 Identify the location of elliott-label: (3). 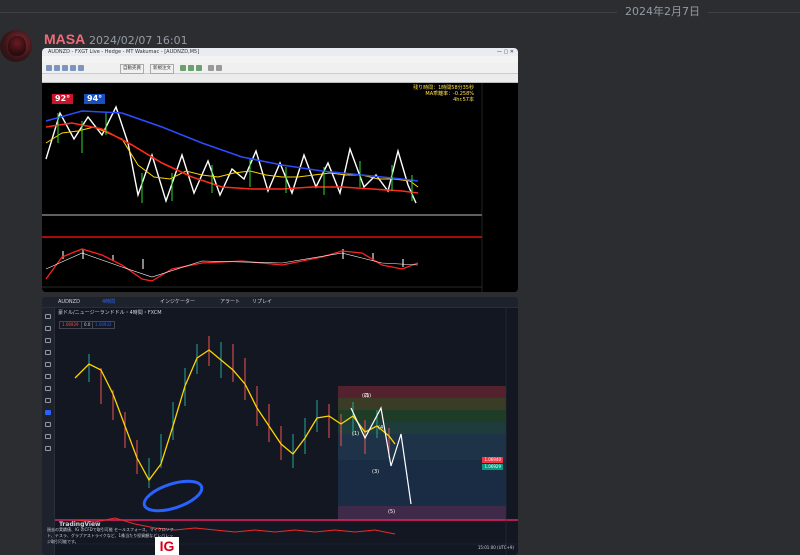
(376, 472).